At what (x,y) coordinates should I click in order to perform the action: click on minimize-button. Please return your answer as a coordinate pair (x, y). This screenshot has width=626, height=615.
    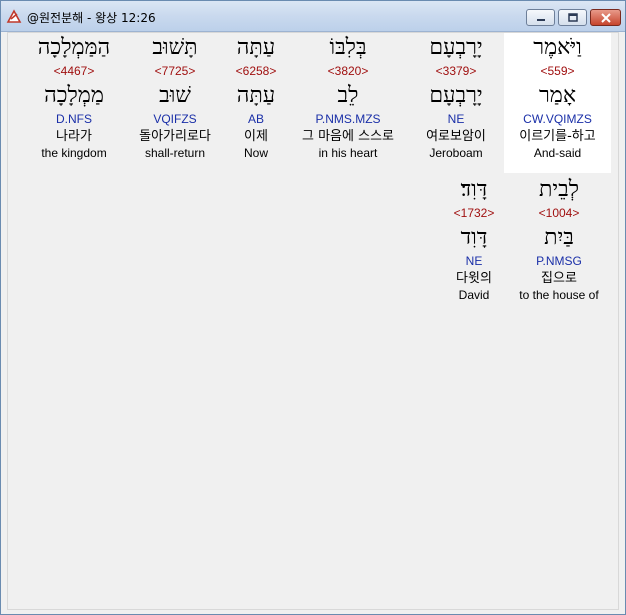
    Looking at the image, I should click on (540, 17).